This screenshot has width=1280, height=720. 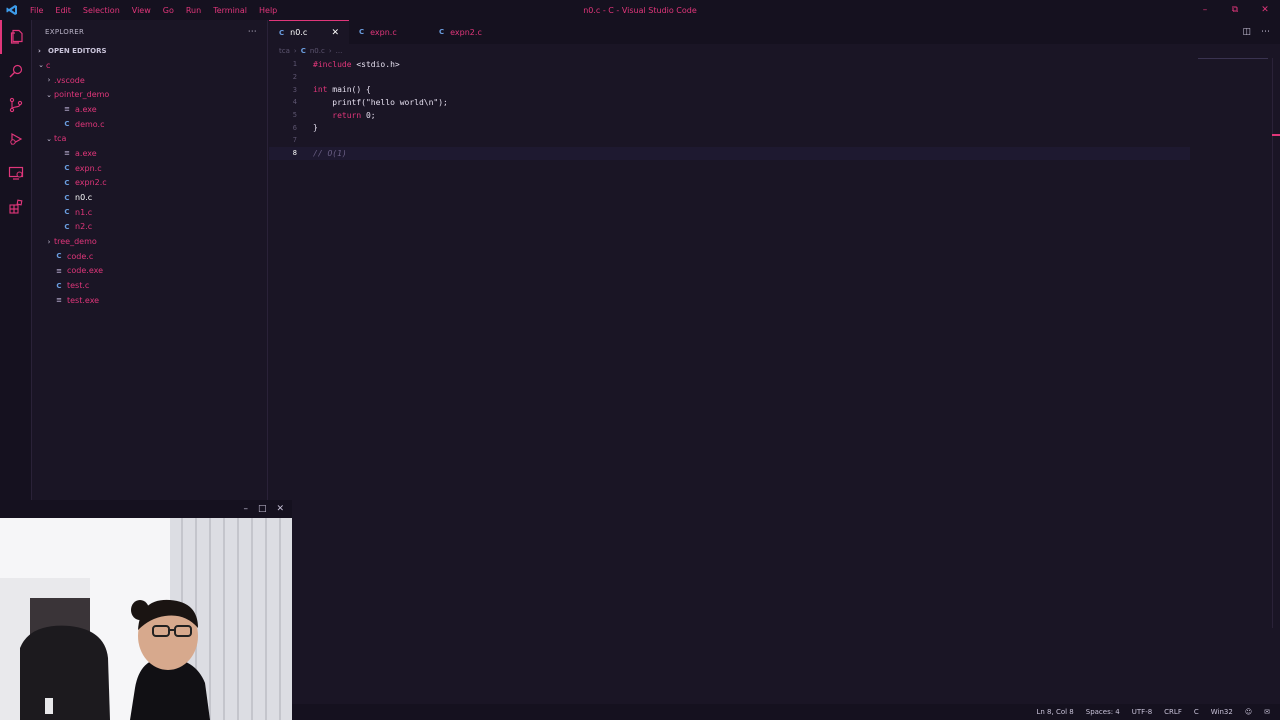 What do you see at coordinates (63, 10) in the screenshot?
I see `menu-edit: Edit` at bounding box center [63, 10].